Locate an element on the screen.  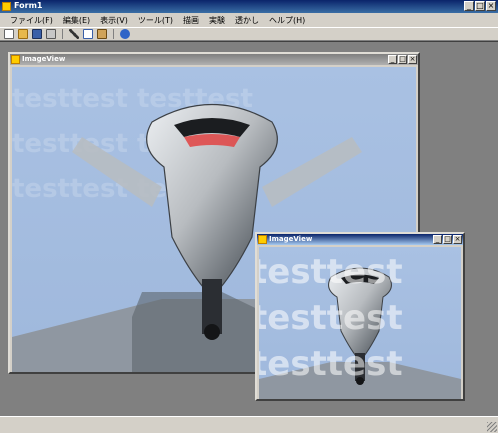
new-icon is located at coordinates (9, 34).